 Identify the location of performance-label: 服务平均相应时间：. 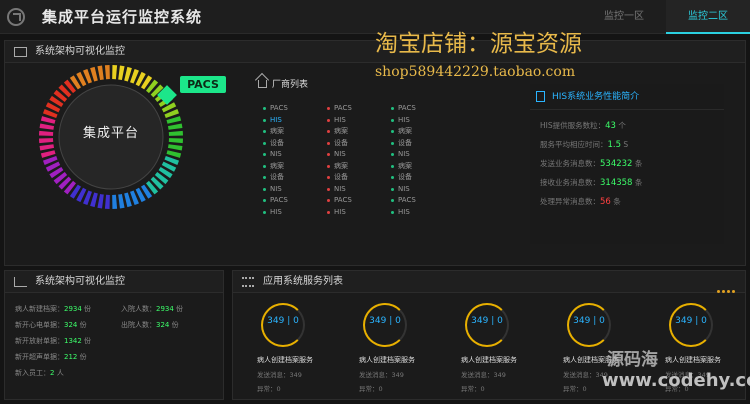
(574, 144).